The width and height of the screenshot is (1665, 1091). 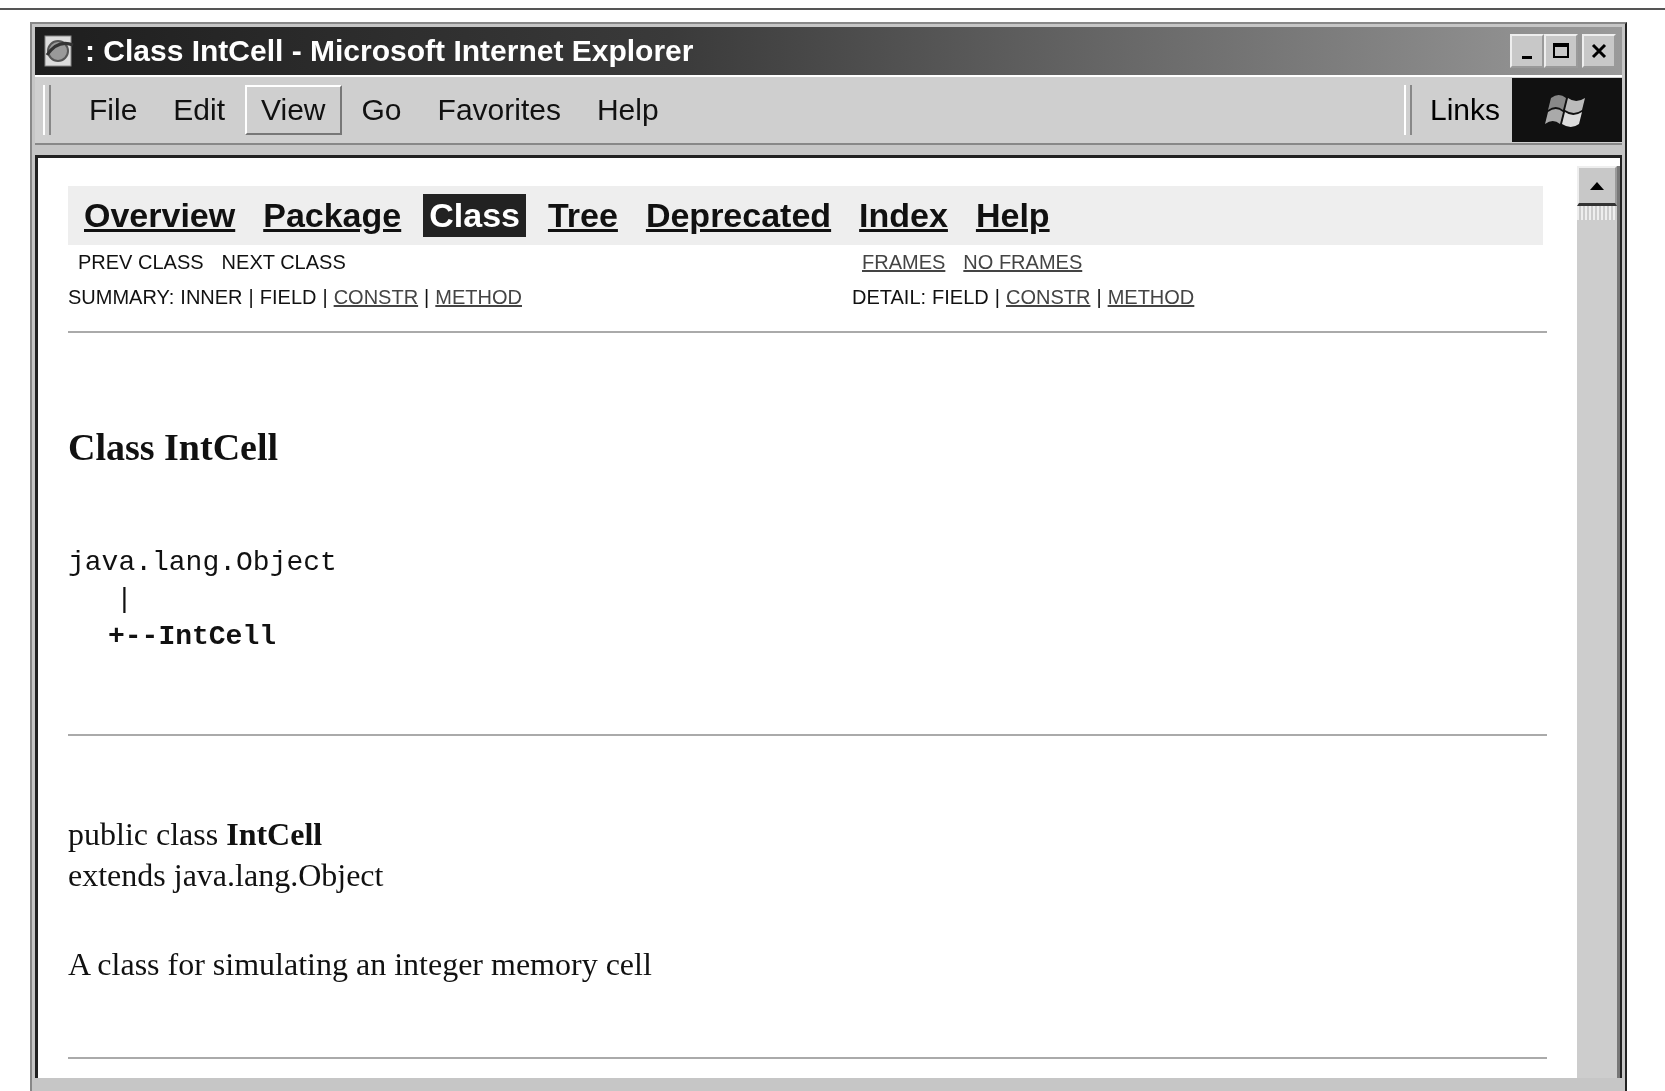 I want to click on minimize-icon, so click(x=1527, y=57).